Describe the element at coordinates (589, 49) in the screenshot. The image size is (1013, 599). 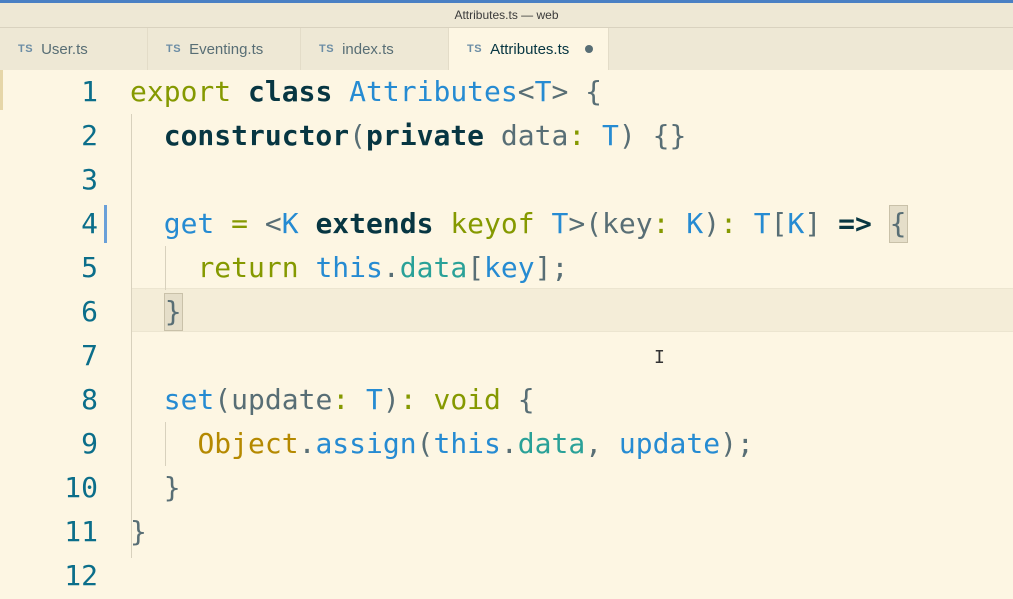
I see `unsaved-dot-icon` at that location.